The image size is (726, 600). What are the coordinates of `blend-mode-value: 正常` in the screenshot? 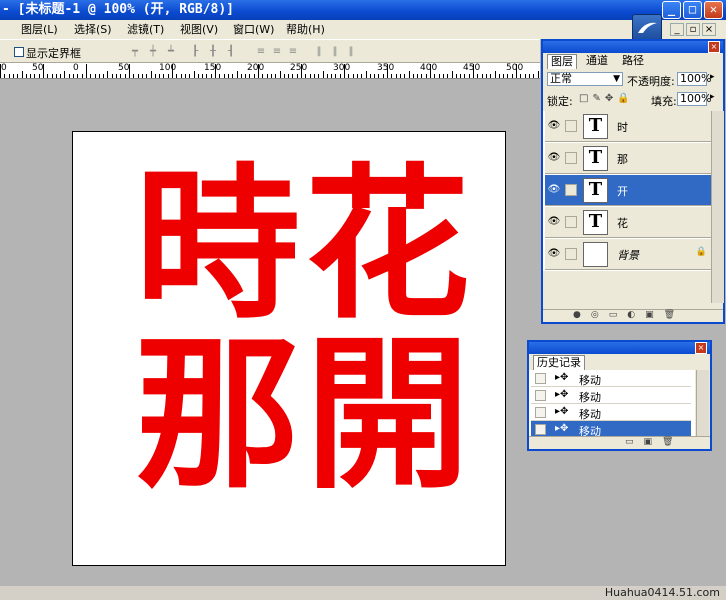 It's located at (561, 78).